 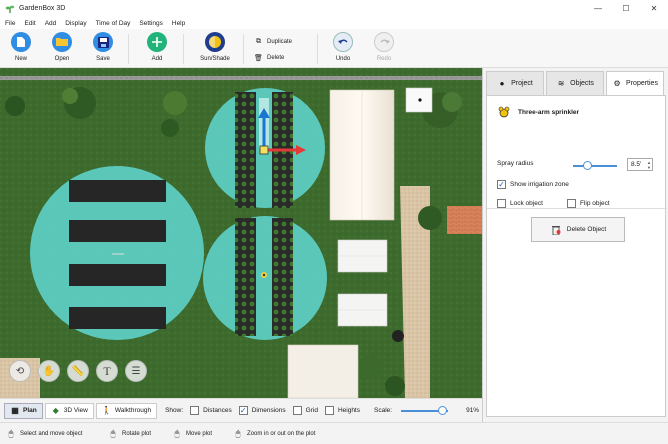 I want to click on mouse-wheel-icon: 🖱, so click(x=238, y=433).